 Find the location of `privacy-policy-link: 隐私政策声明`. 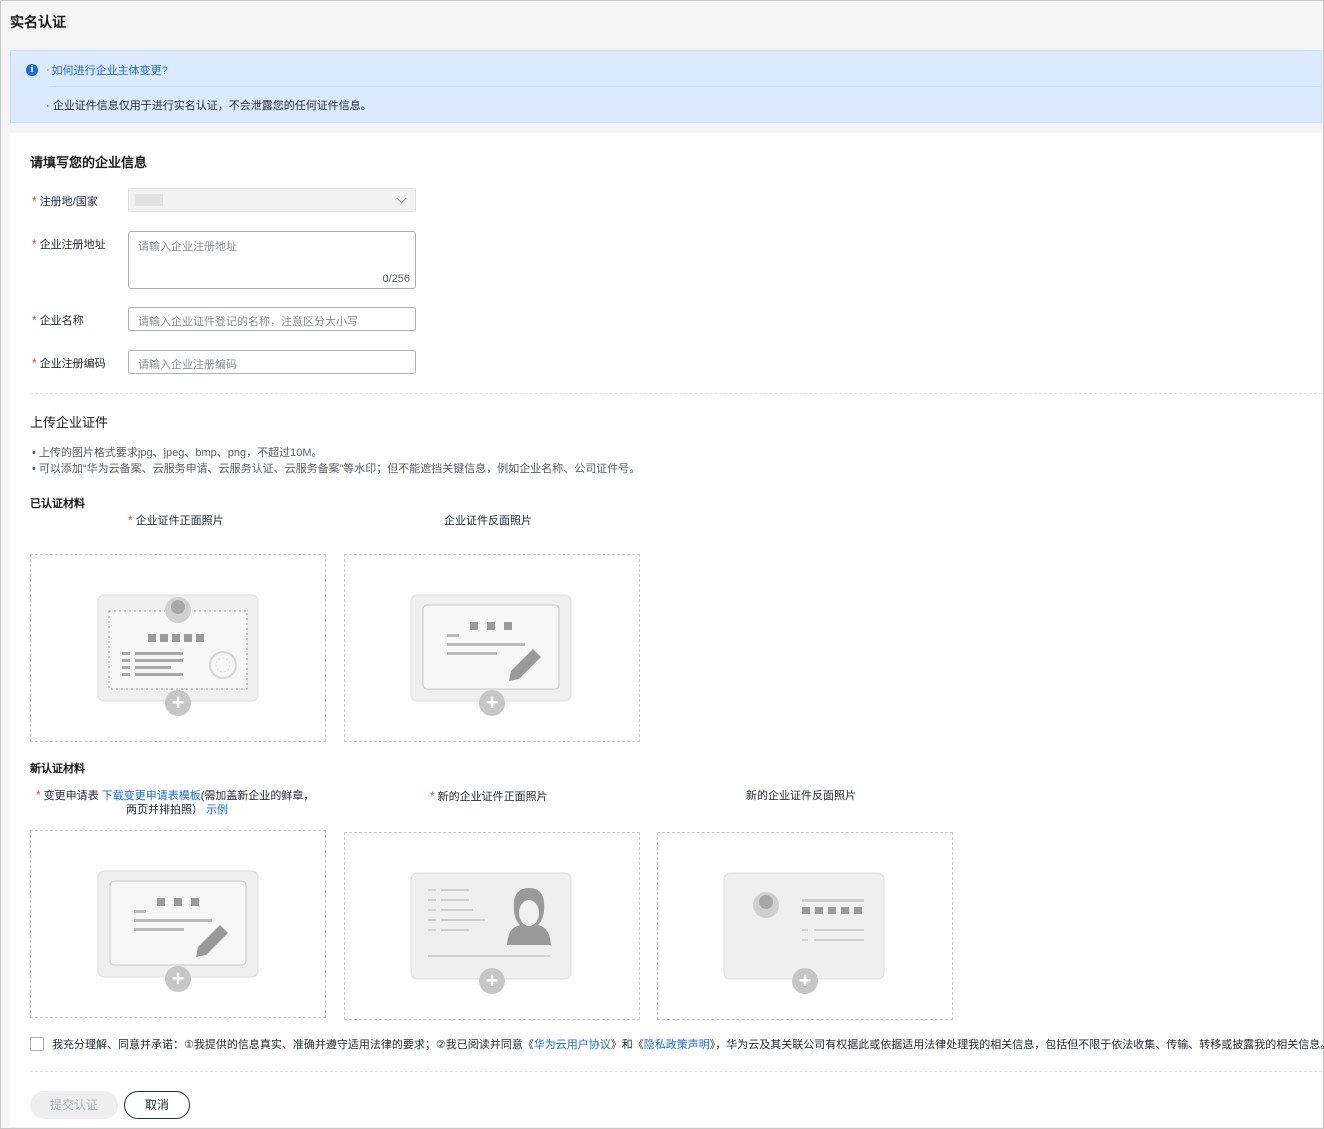

privacy-policy-link: 隐私政策声明 is located at coordinates (677, 1044).